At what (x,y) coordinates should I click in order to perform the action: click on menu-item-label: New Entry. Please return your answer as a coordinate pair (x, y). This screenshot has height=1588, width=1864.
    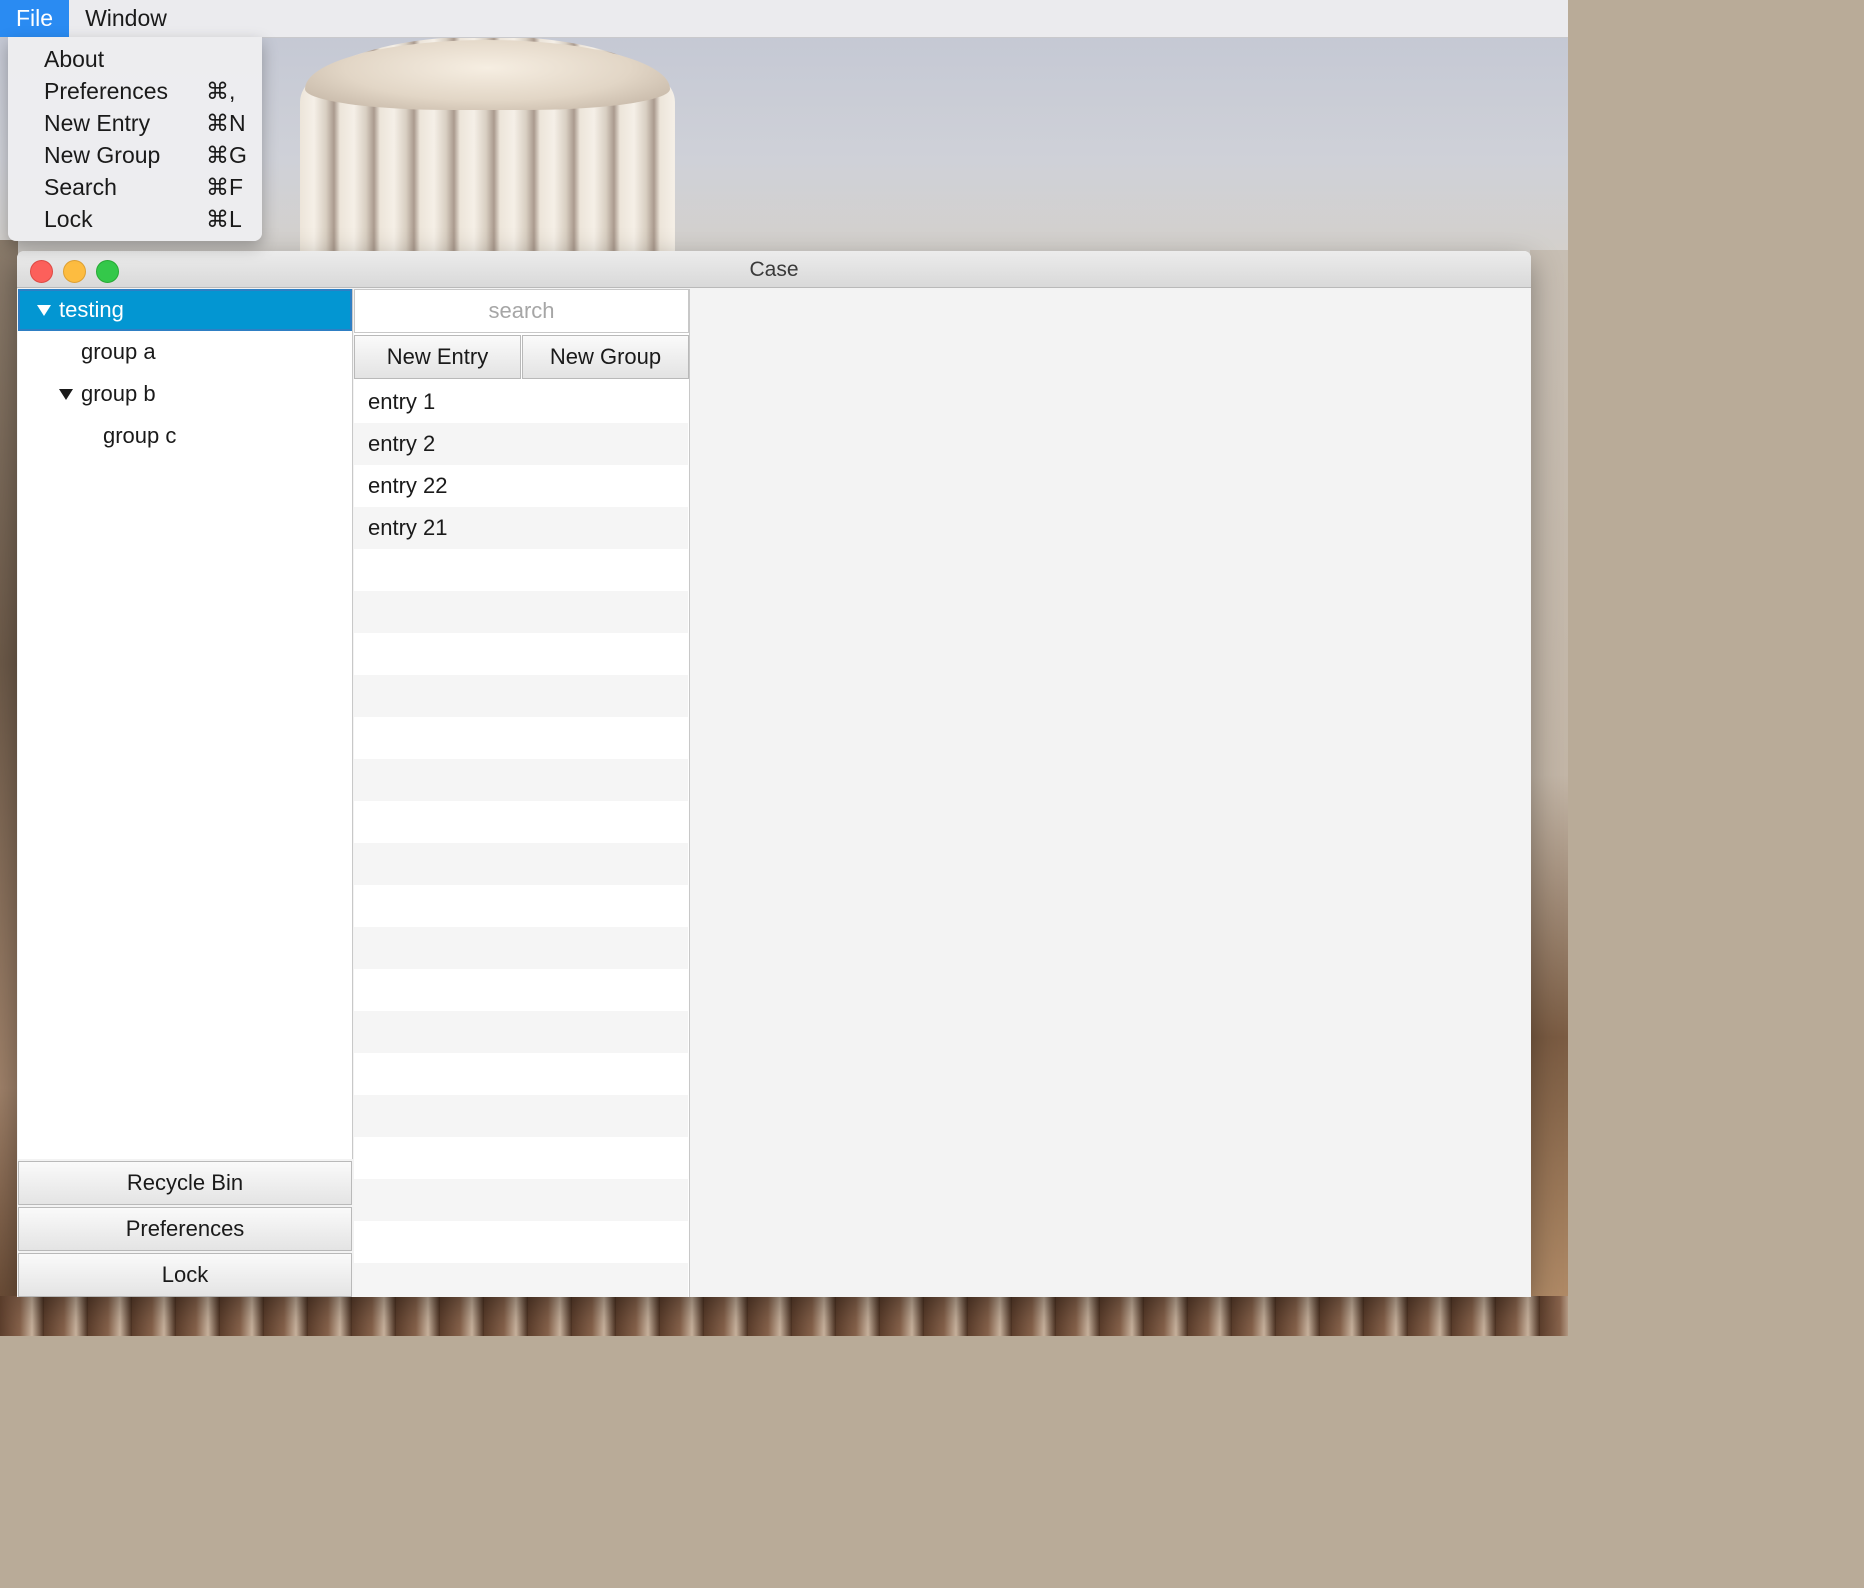
    Looking at the image, I should click on (97, 123).